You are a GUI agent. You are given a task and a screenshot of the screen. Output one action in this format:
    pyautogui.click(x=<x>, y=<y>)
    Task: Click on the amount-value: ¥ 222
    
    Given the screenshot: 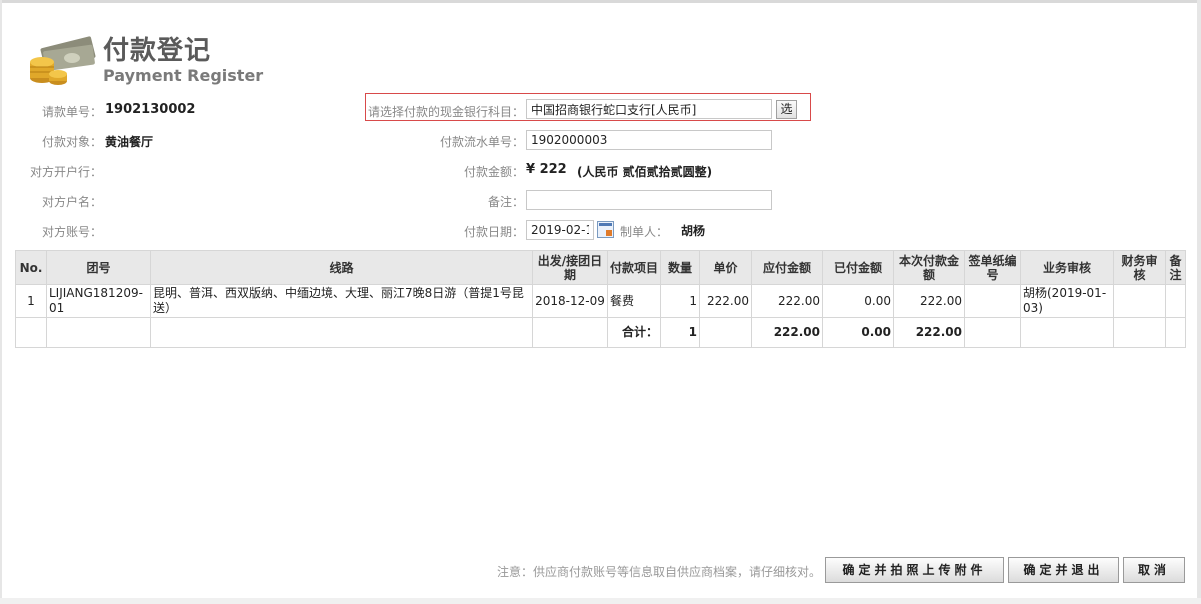 What is the action you would take?
    pyautogui.click(x=546, y=169)
    